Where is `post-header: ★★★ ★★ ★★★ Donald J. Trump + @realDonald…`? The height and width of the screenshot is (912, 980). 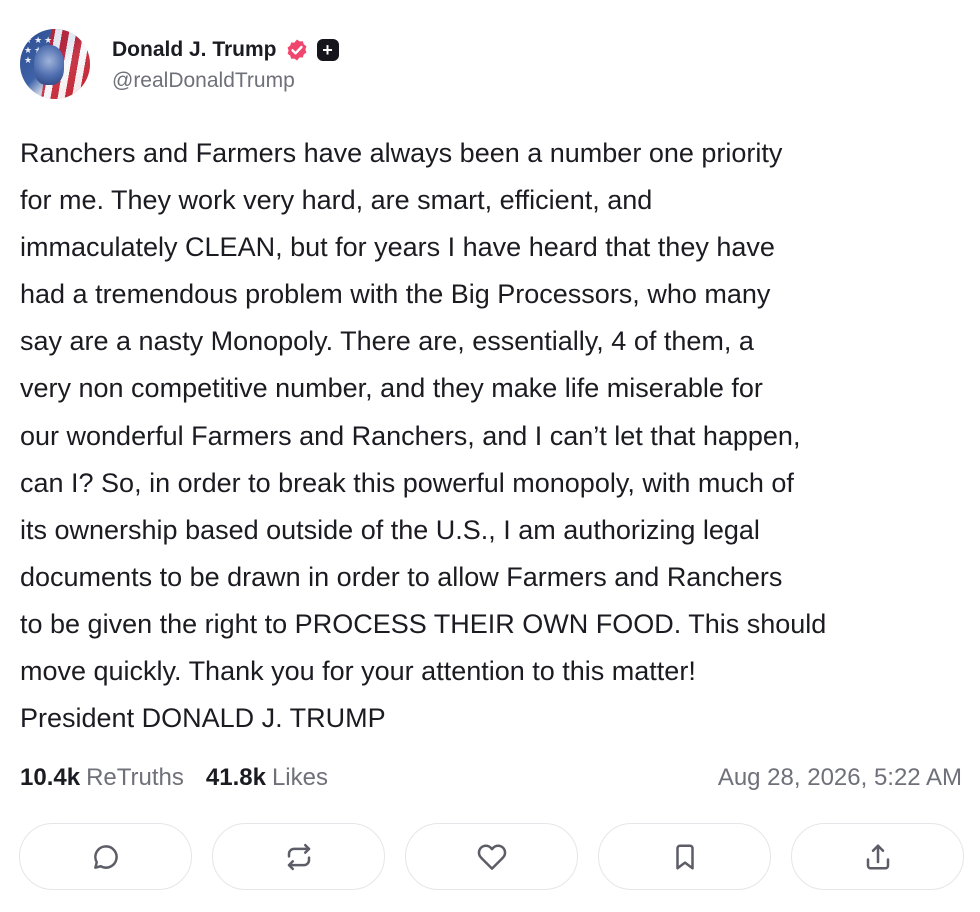 post-header: ★★★ ★★ ★★★ Donald J. Trump + @realDonald… is located at coordinates (179, 64).